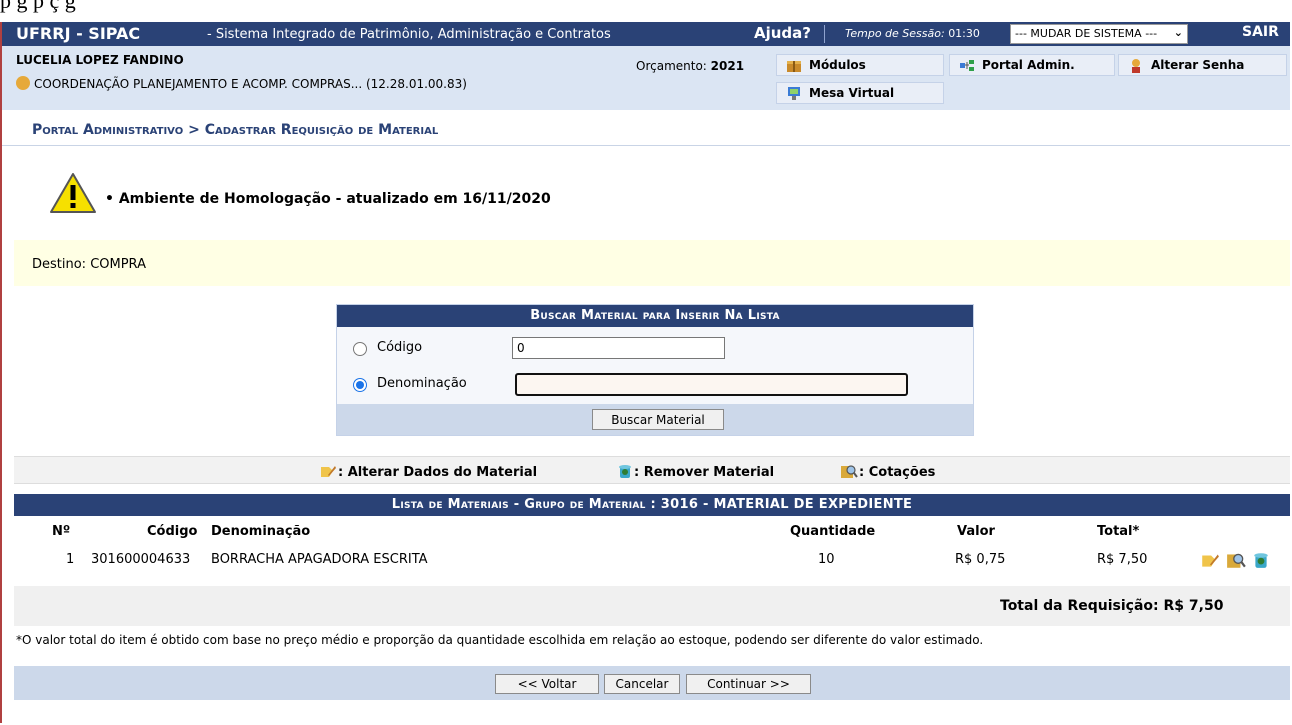  I want to click on destination-panel: Destino: COMPRA, so click(652, 263).